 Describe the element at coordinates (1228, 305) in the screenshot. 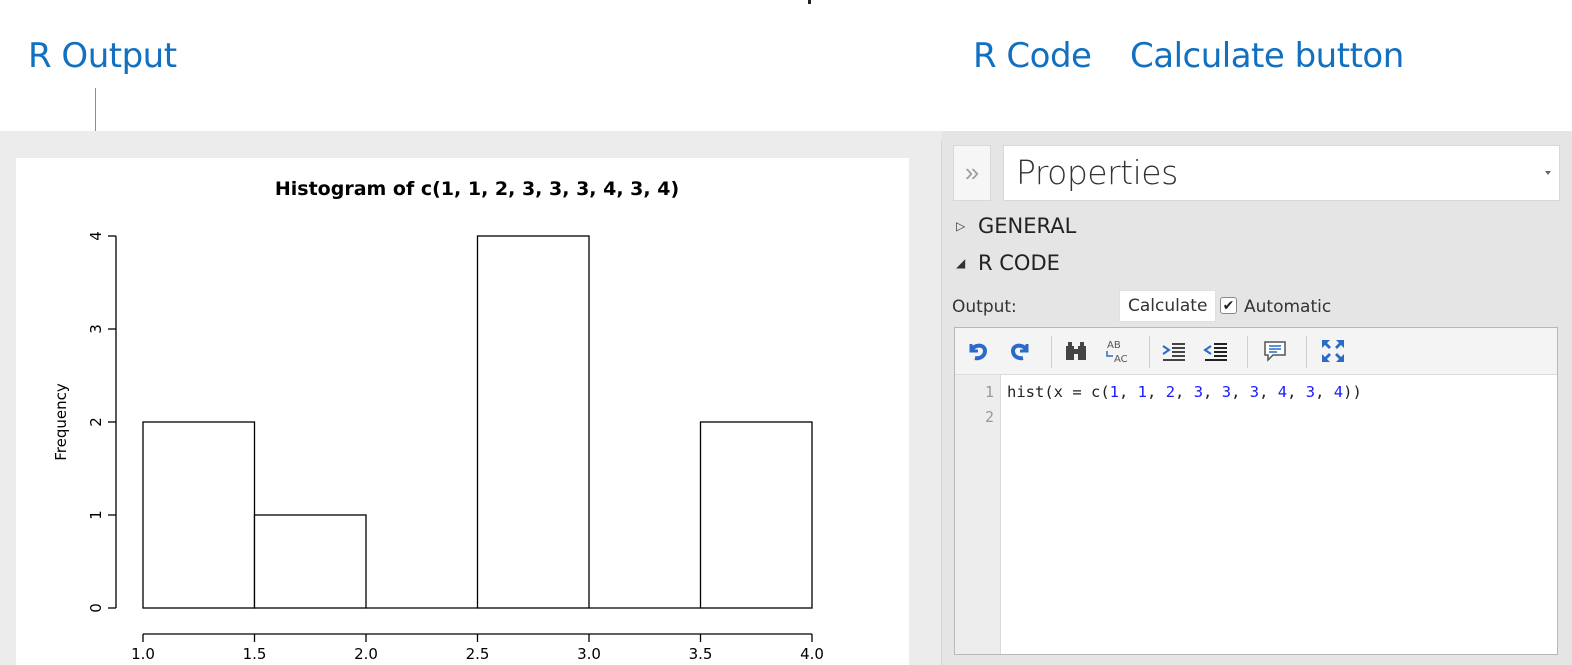

I see `automatic-checkbox: ✔` at that location.